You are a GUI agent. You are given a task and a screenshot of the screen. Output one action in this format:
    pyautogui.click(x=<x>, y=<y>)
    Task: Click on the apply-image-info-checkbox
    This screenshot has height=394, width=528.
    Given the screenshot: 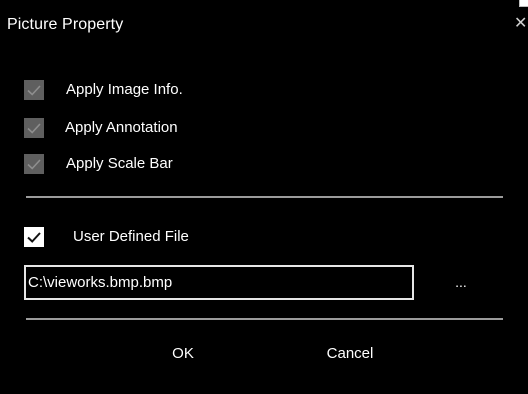 What is the action you would take?
    pyautogui.click(x=34, y=90)
    